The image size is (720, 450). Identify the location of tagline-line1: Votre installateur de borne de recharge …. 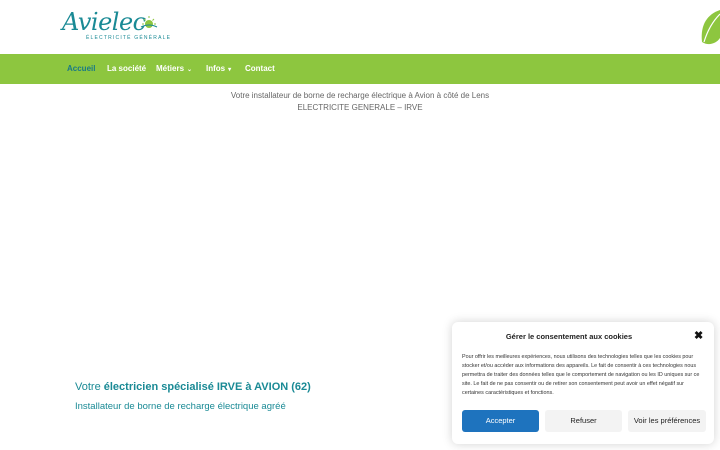
(360, 95).